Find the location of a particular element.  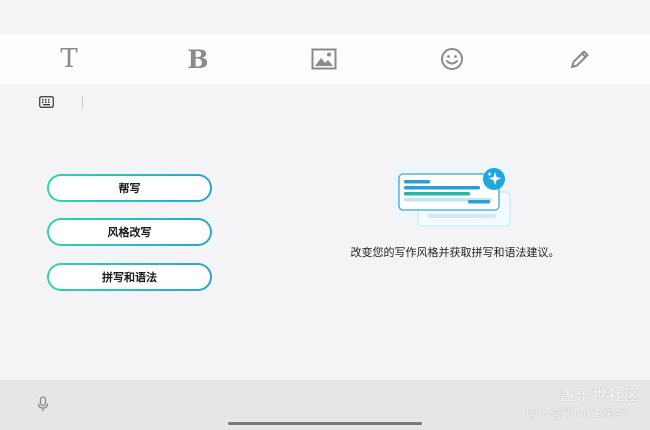

smiley-icon is located at coordinates (452, 59).